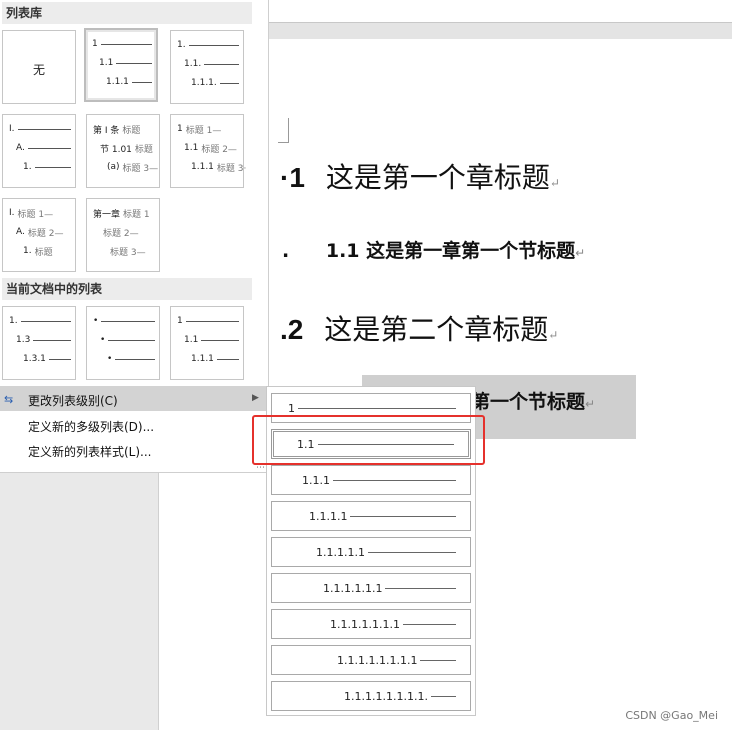  Describe the element at coordinates (500, 31) in the screenshot. I see `ruler` at that location.